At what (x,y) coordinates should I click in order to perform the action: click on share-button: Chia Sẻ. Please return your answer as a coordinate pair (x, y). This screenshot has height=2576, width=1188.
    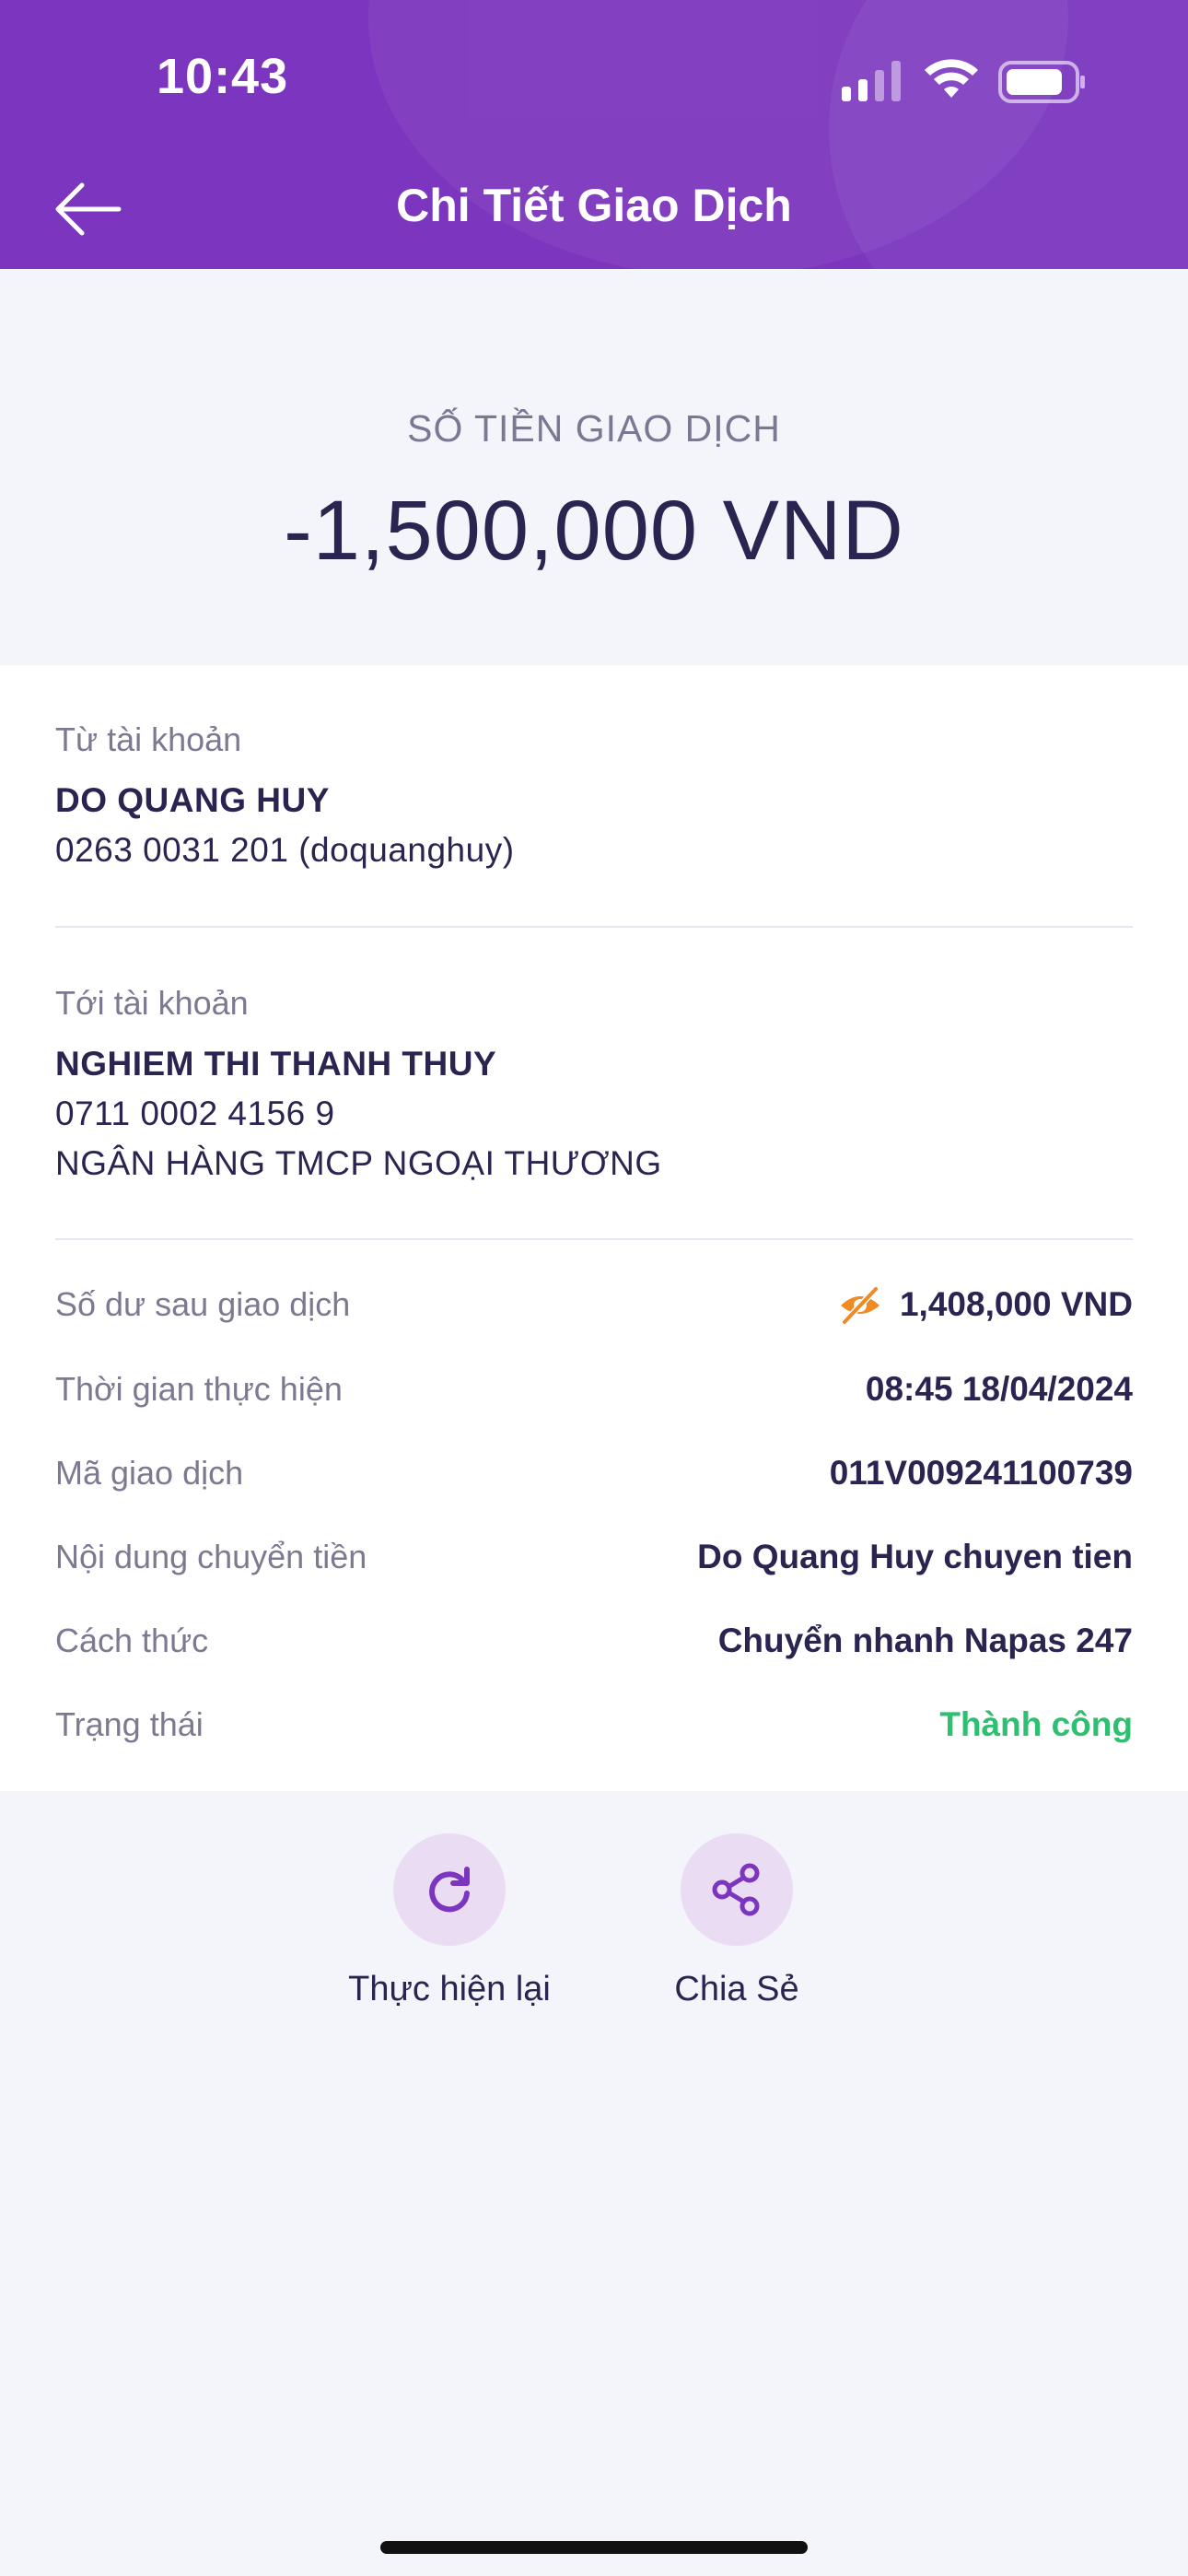
    Looking at the image, I should click on (737, 1921).